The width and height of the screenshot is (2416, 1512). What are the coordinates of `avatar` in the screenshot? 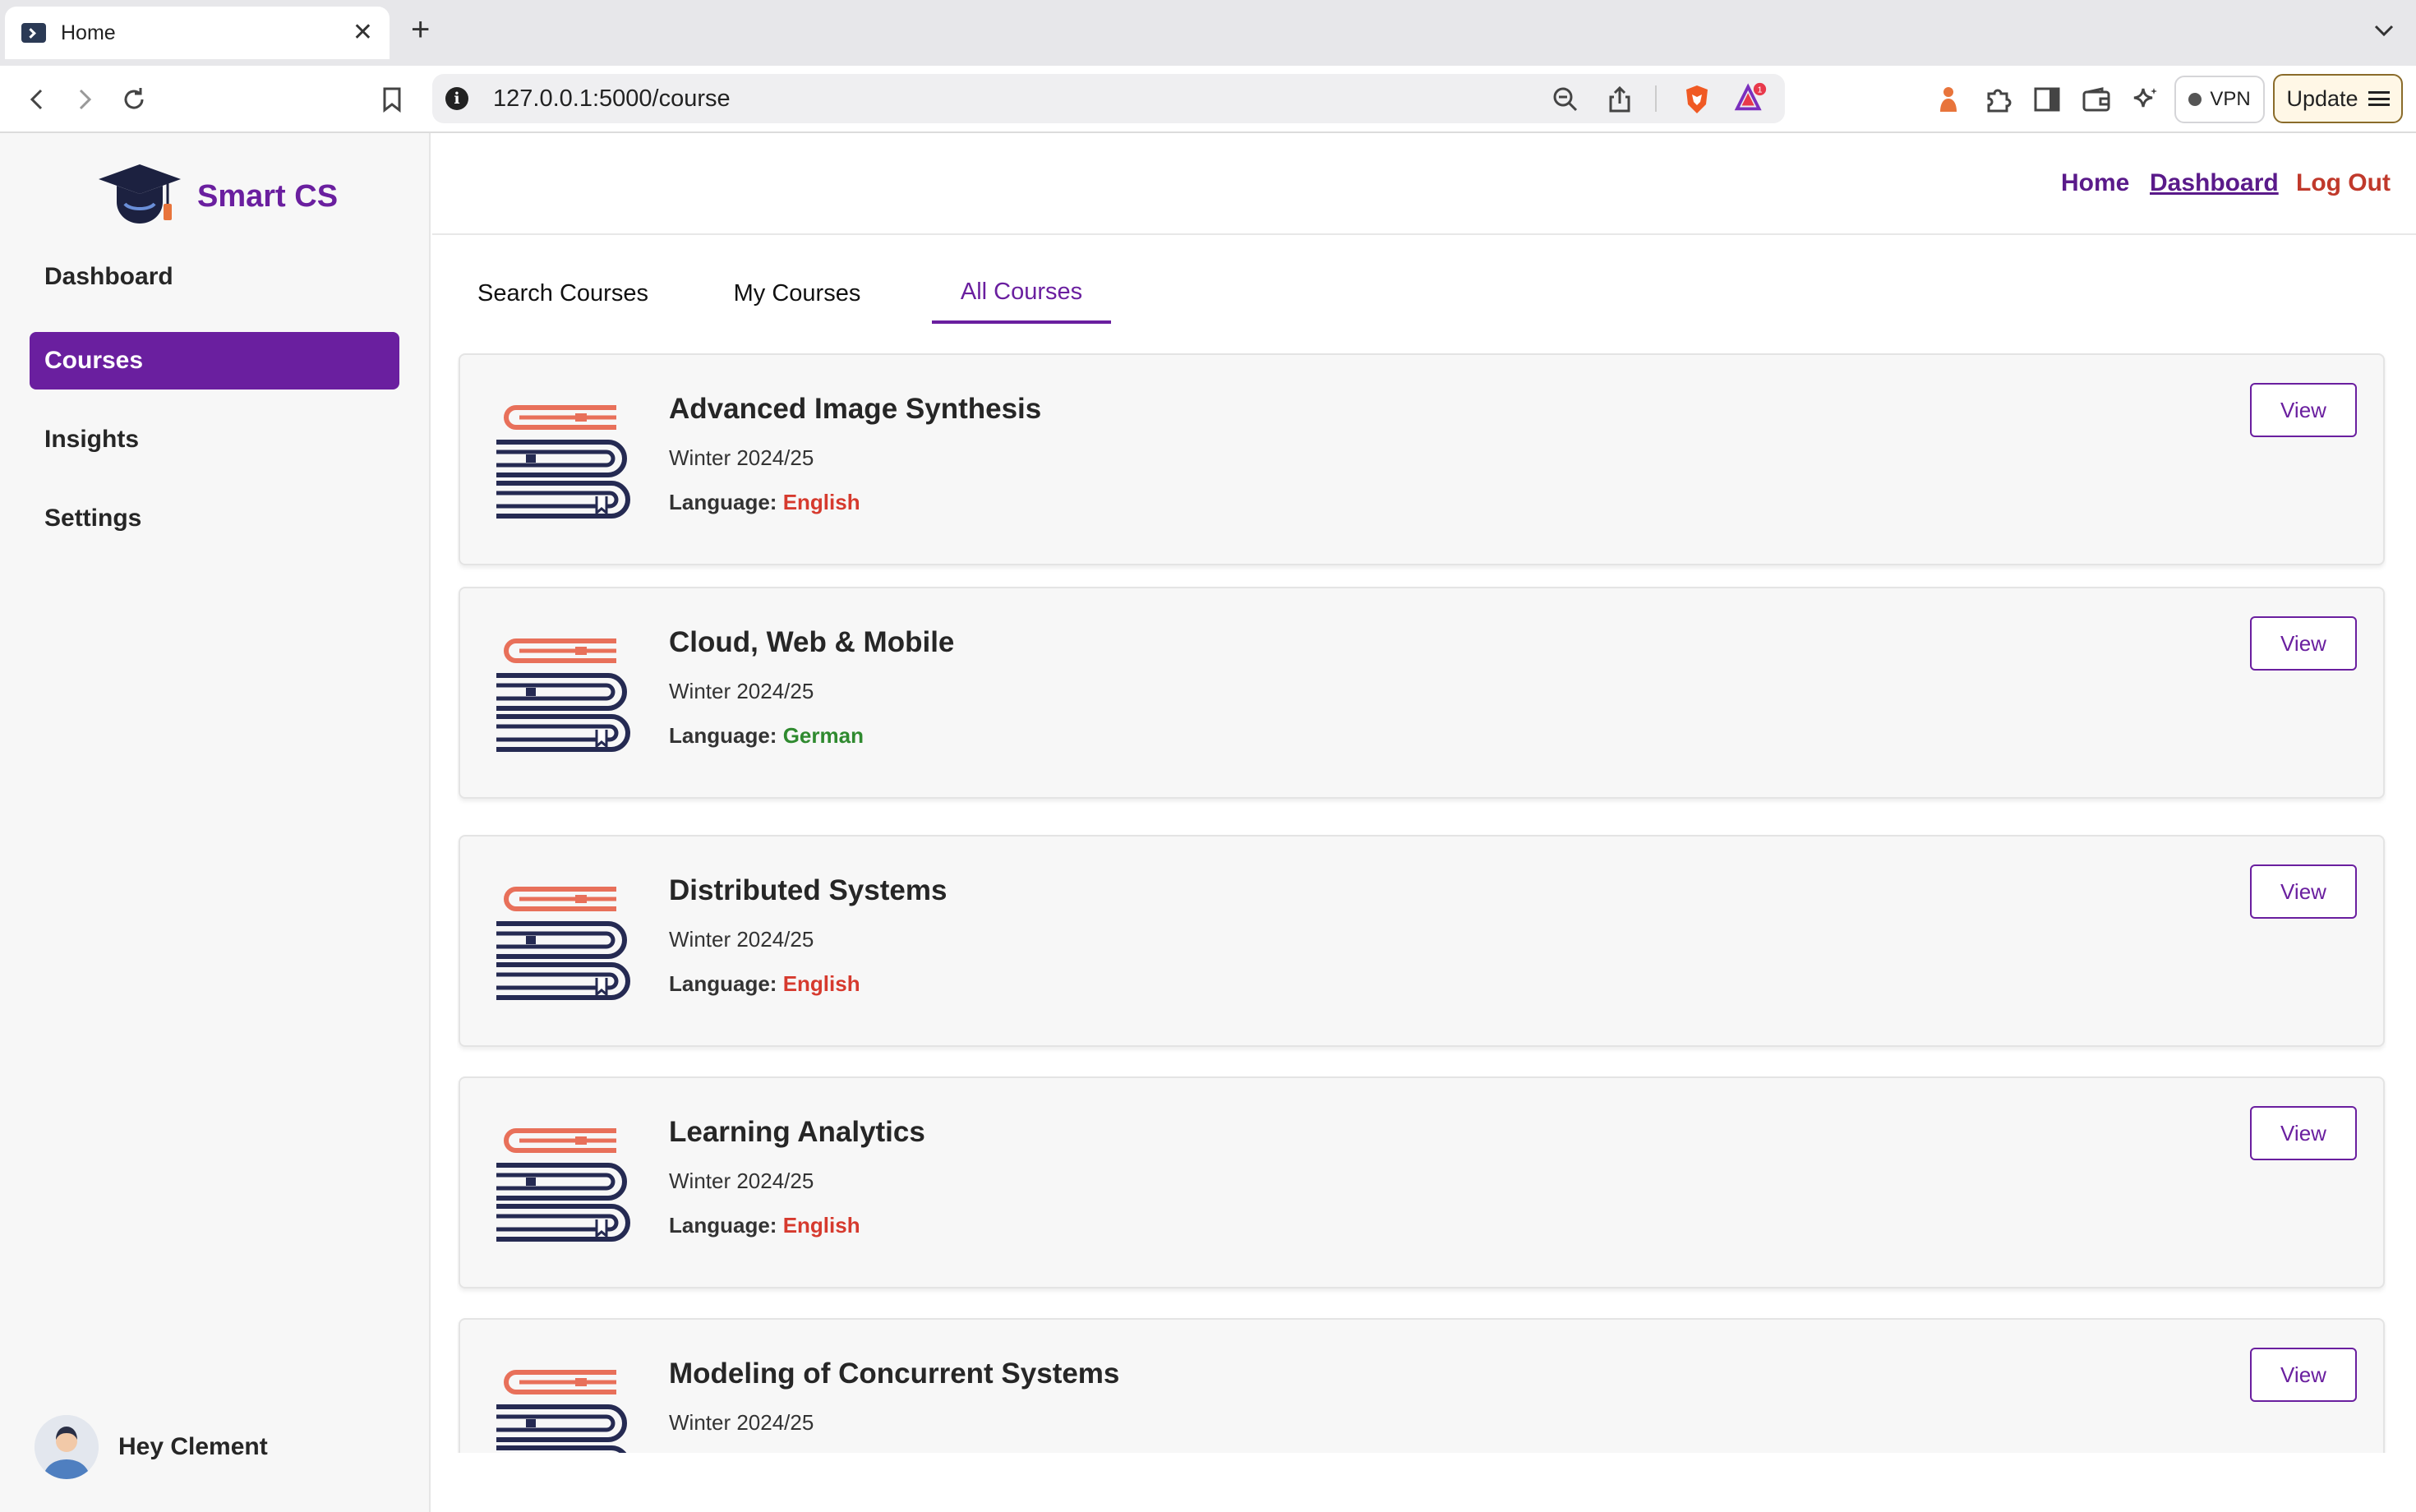 It's located at (67, 1447).